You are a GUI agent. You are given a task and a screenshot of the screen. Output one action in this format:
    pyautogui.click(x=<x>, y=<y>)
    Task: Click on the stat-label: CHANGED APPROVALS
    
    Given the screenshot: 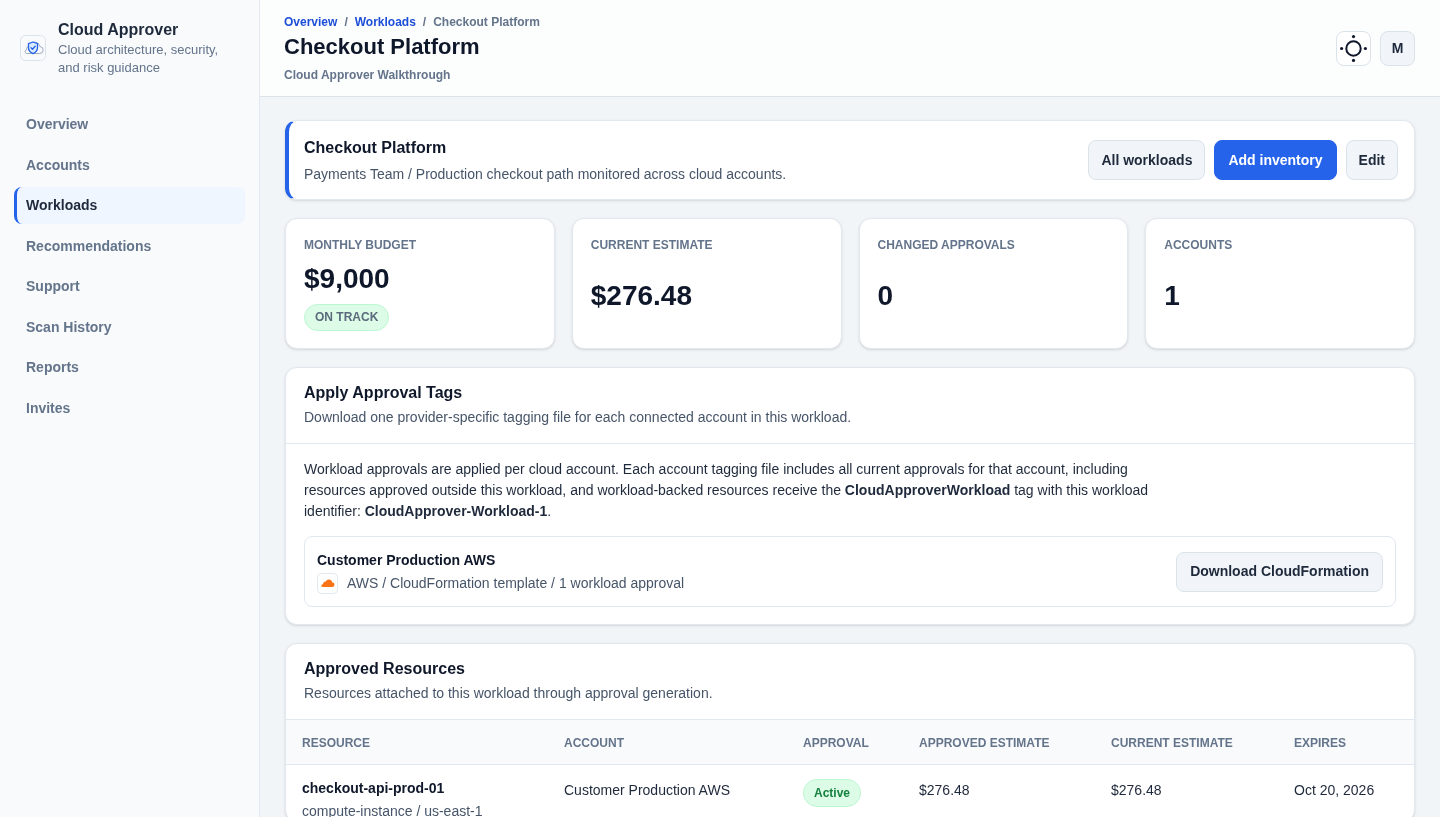 What is the action you would take?
    pyautogui.click(x=946, y=245)
    